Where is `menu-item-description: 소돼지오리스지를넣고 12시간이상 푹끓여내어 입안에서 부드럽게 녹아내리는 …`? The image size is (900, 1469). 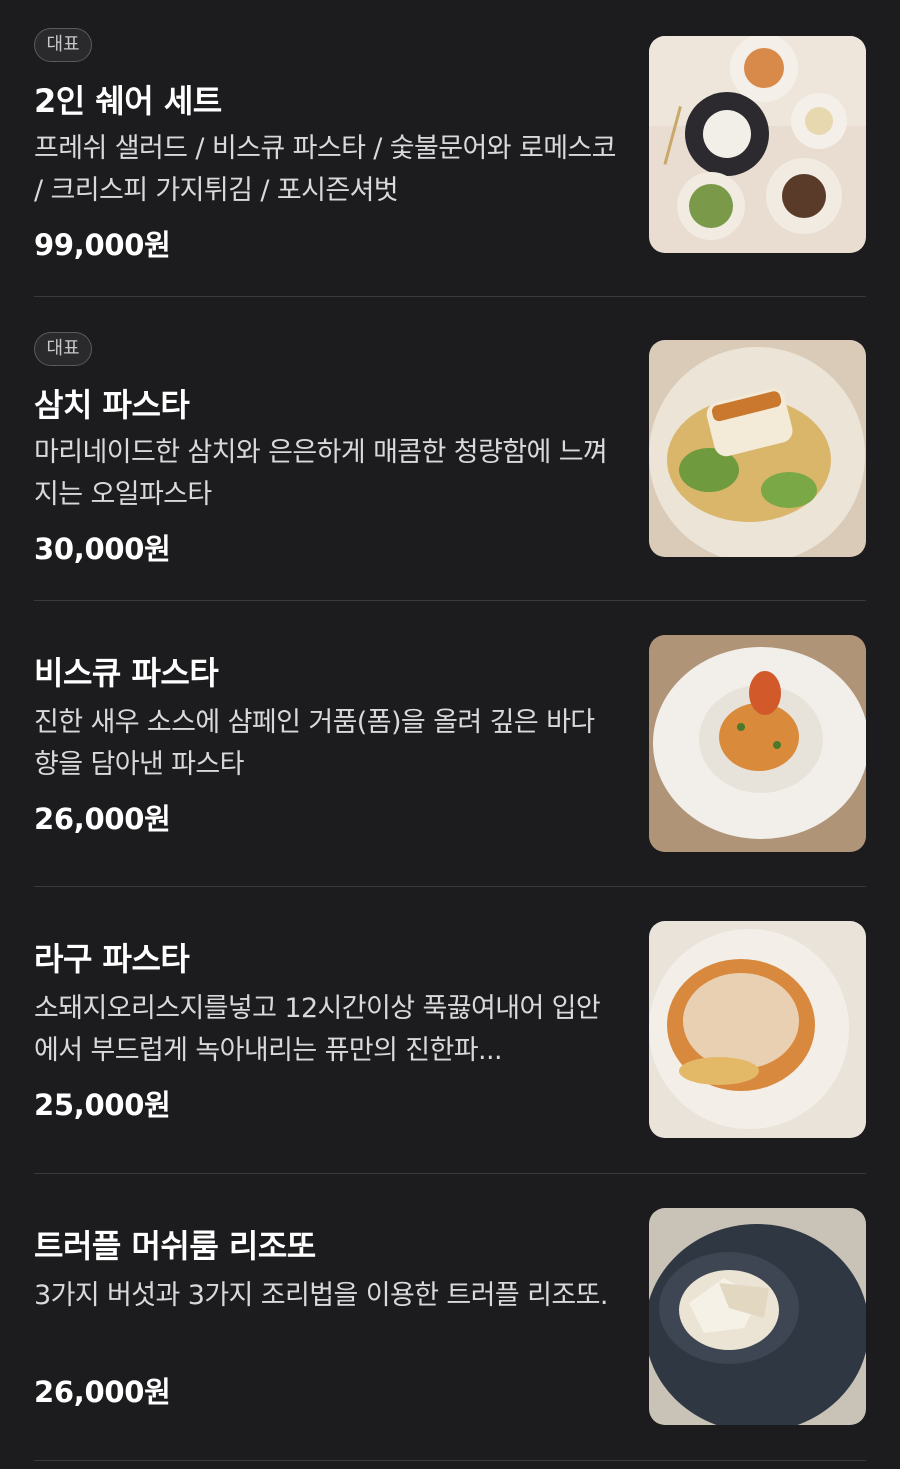
menu-item-description: 소돼지오리스지를넣고 12시간이상 푹끓여내어 입안에서 부드럽게 녹아내리는 … is located at coordinates (317, 1029).